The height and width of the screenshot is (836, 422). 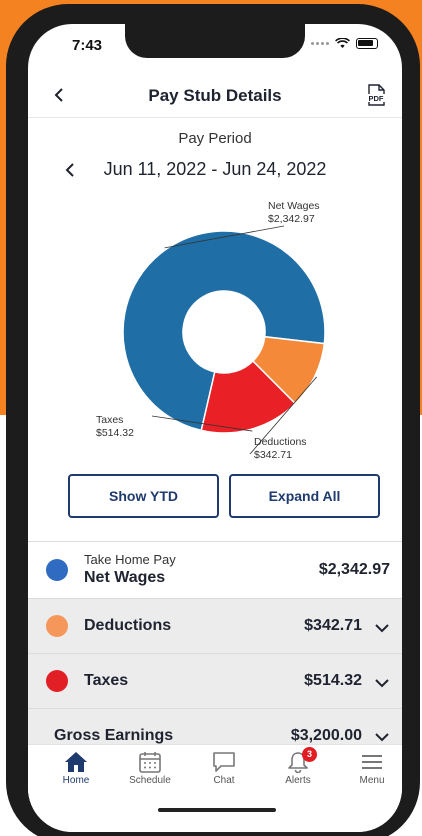 I want to click on chart-label-net-wages: Net Wages $2,342.97, so click(x=294, y=213).